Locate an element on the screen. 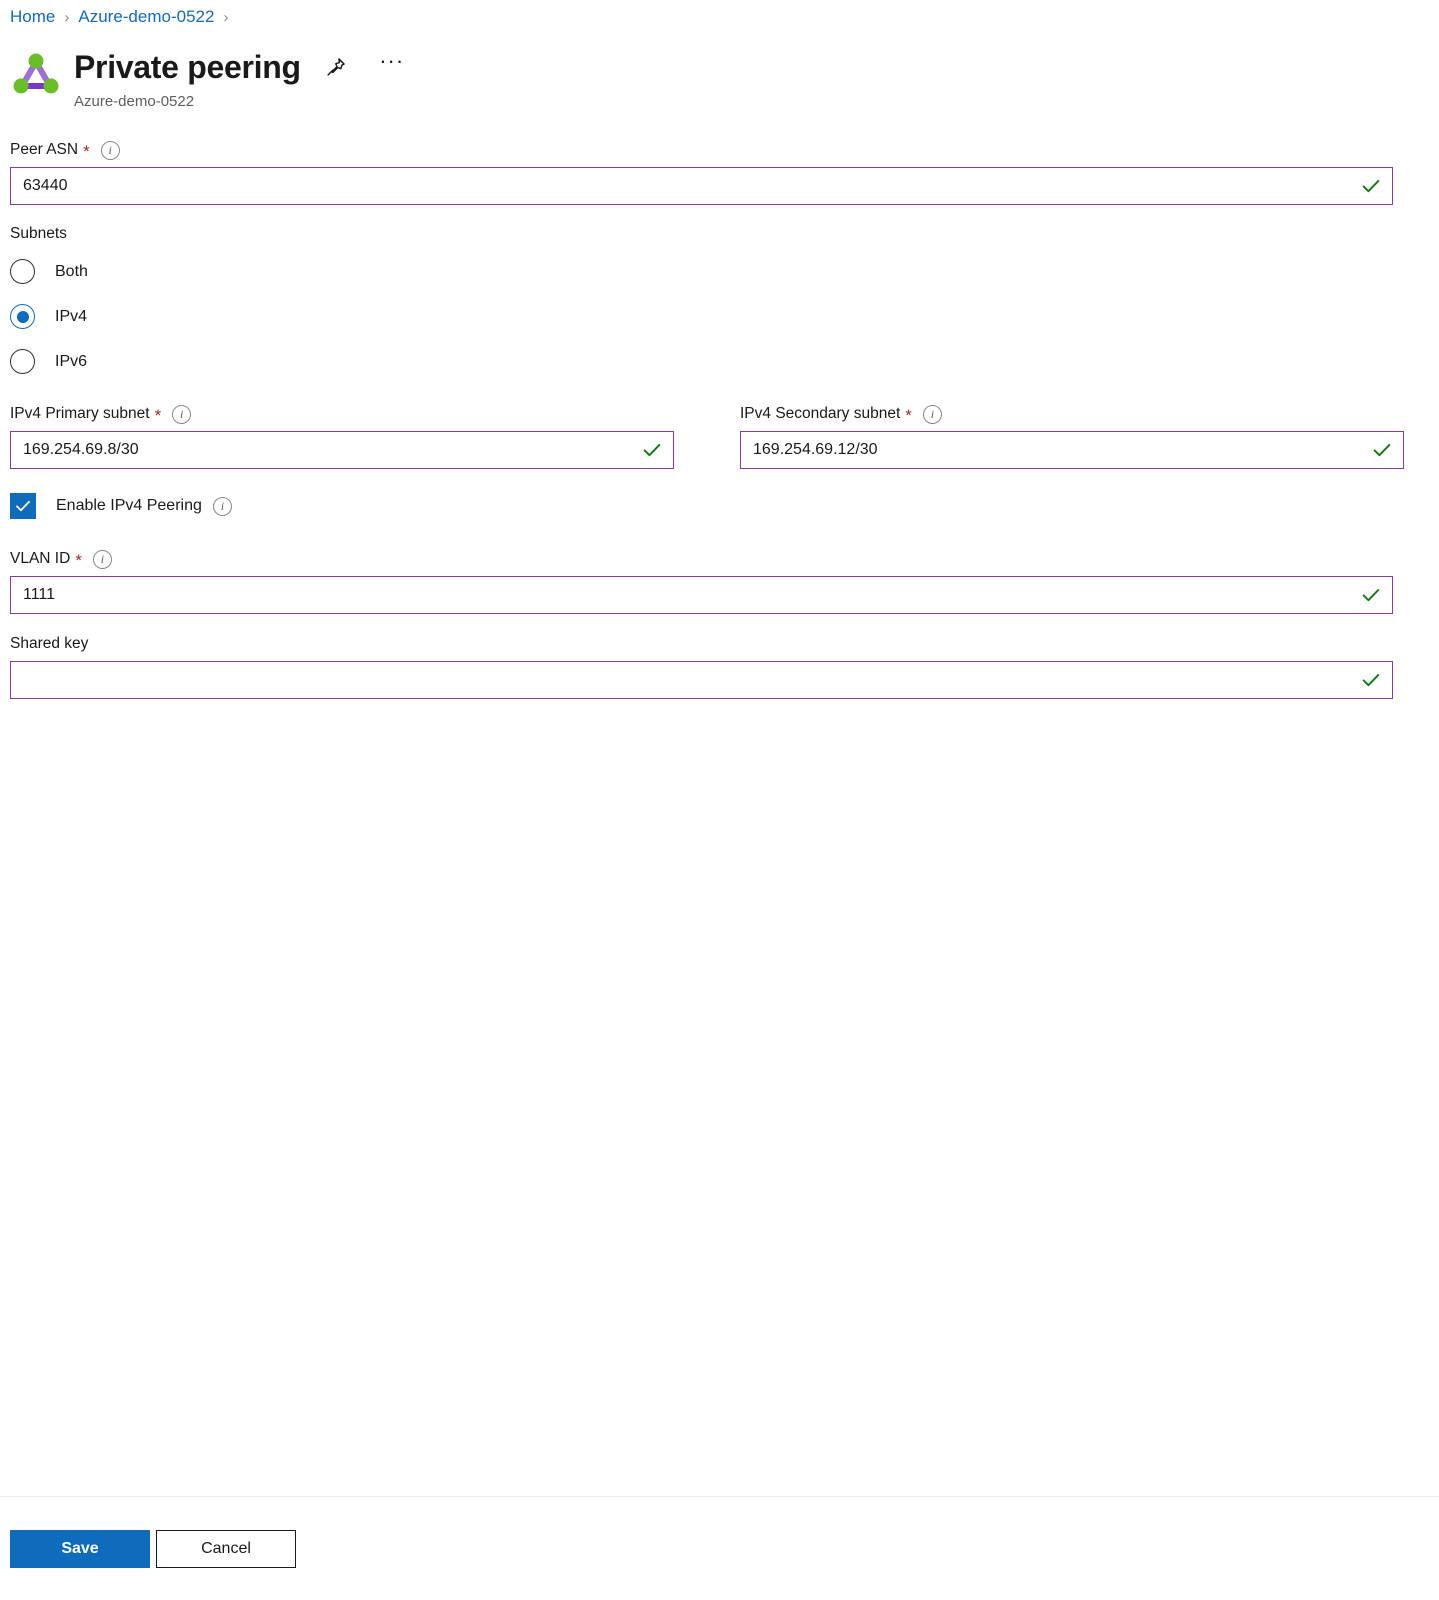 The image size is (1439, 1600). expressroute-peering-icon is located at coordinates (36, 74).